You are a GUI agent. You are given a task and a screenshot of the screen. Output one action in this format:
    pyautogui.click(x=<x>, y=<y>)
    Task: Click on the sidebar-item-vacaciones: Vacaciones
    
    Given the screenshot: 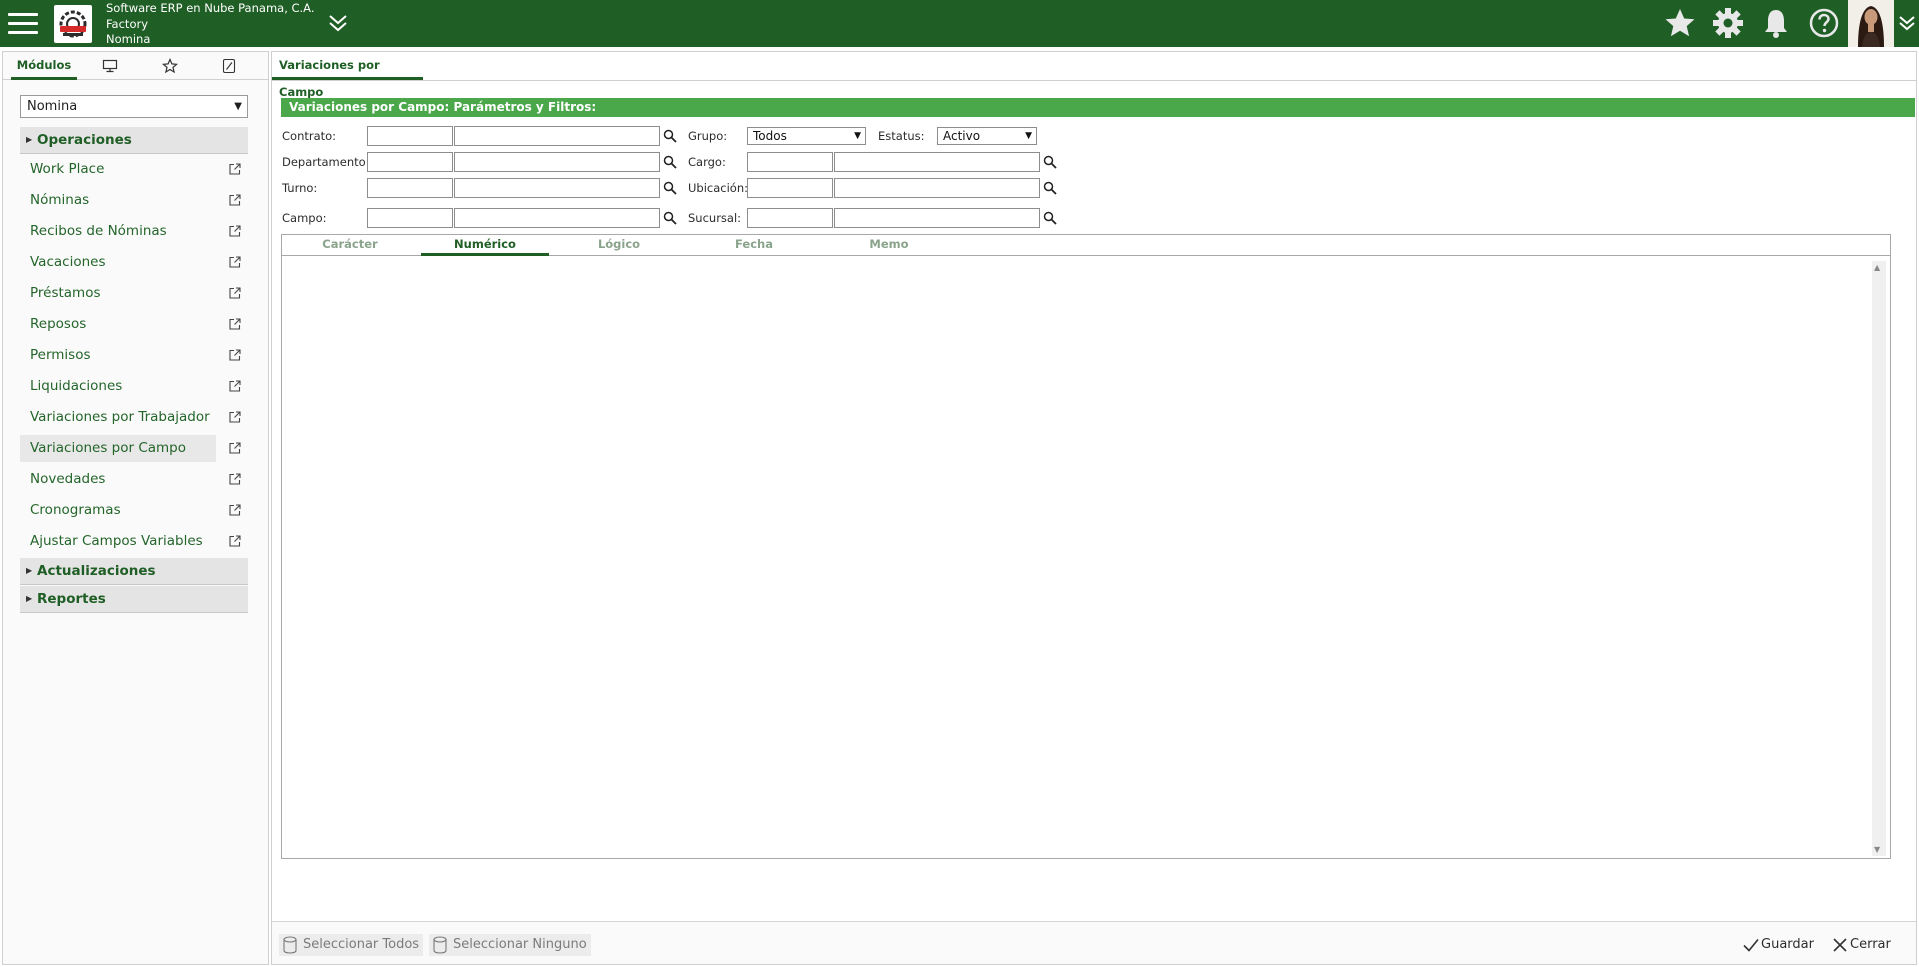 What is the action you would take?
    pyautogui.click(x=134, y=262)
    